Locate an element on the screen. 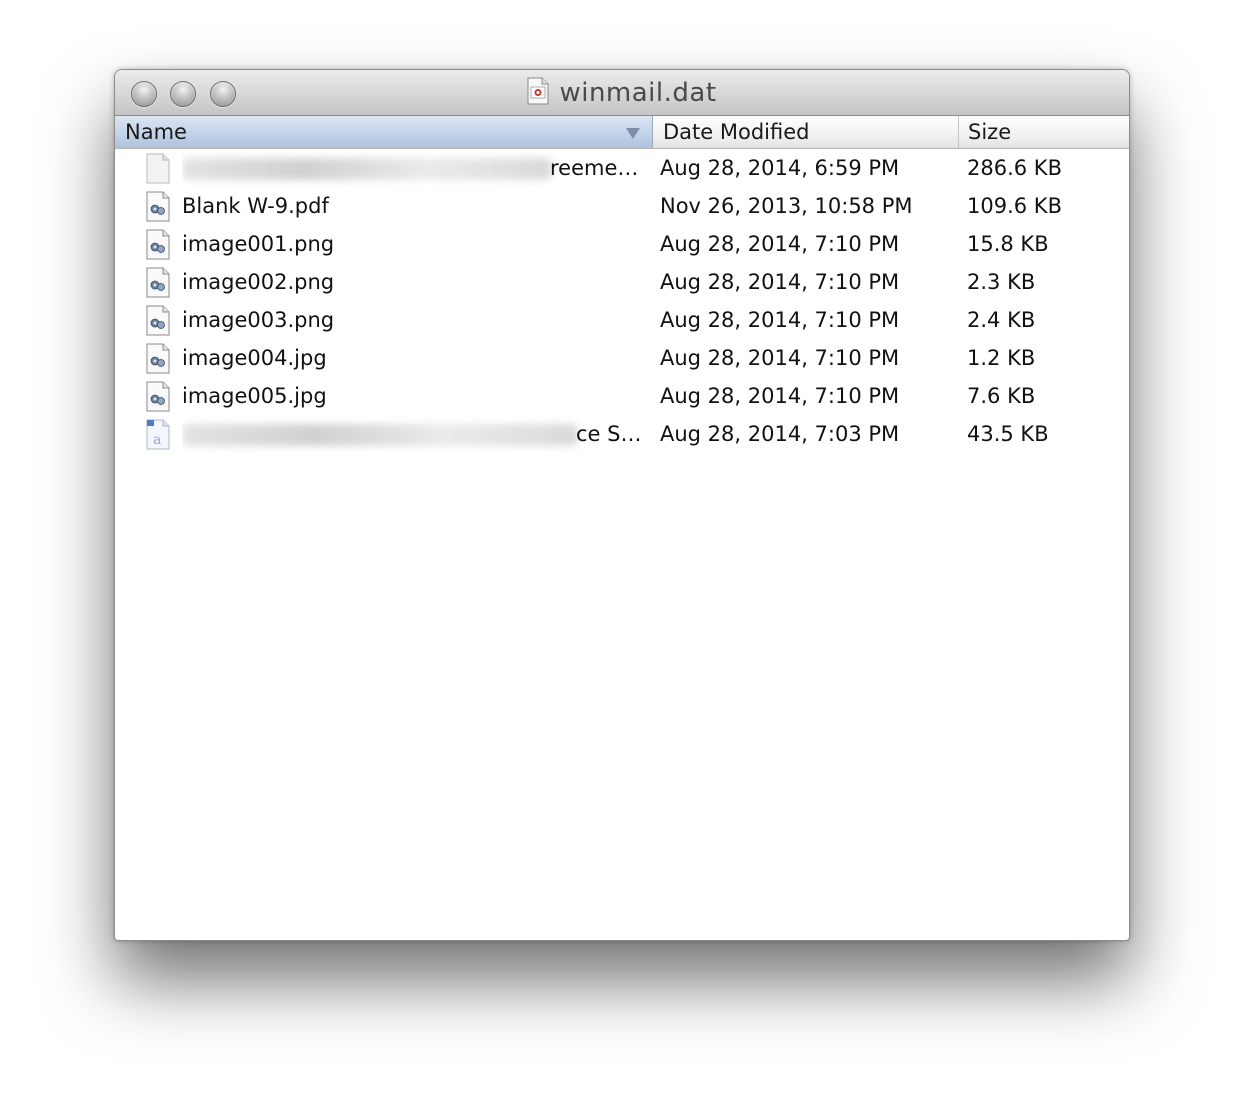 Image resolution: width=1242 pixels, height=1098 pixels. file-date: Aug 28, 2014, 6:59 PM is located at coordinates (780, 168).